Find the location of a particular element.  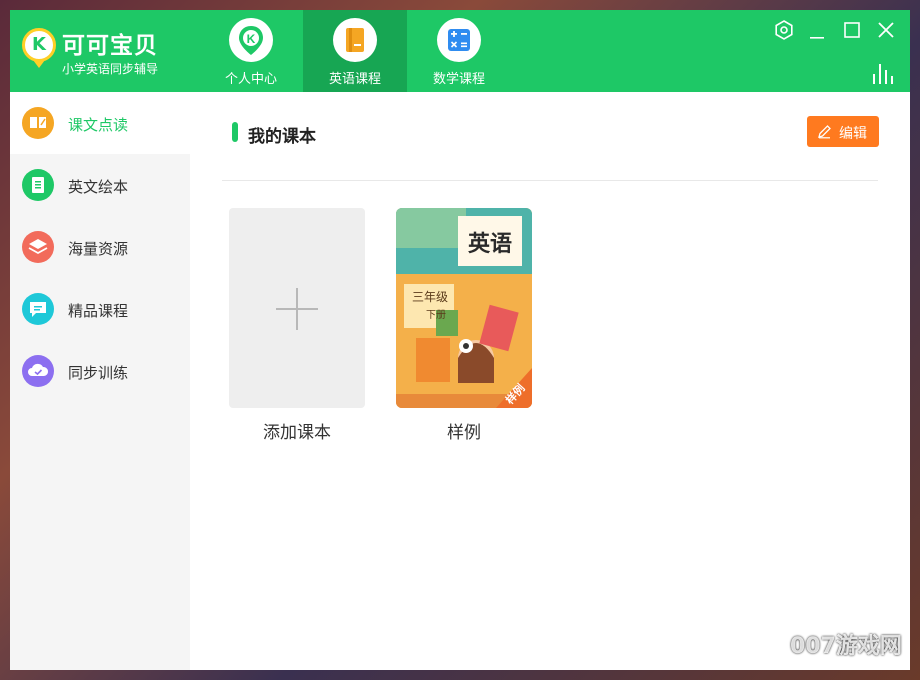

pencil-icon is located at coordinates (824, 132).